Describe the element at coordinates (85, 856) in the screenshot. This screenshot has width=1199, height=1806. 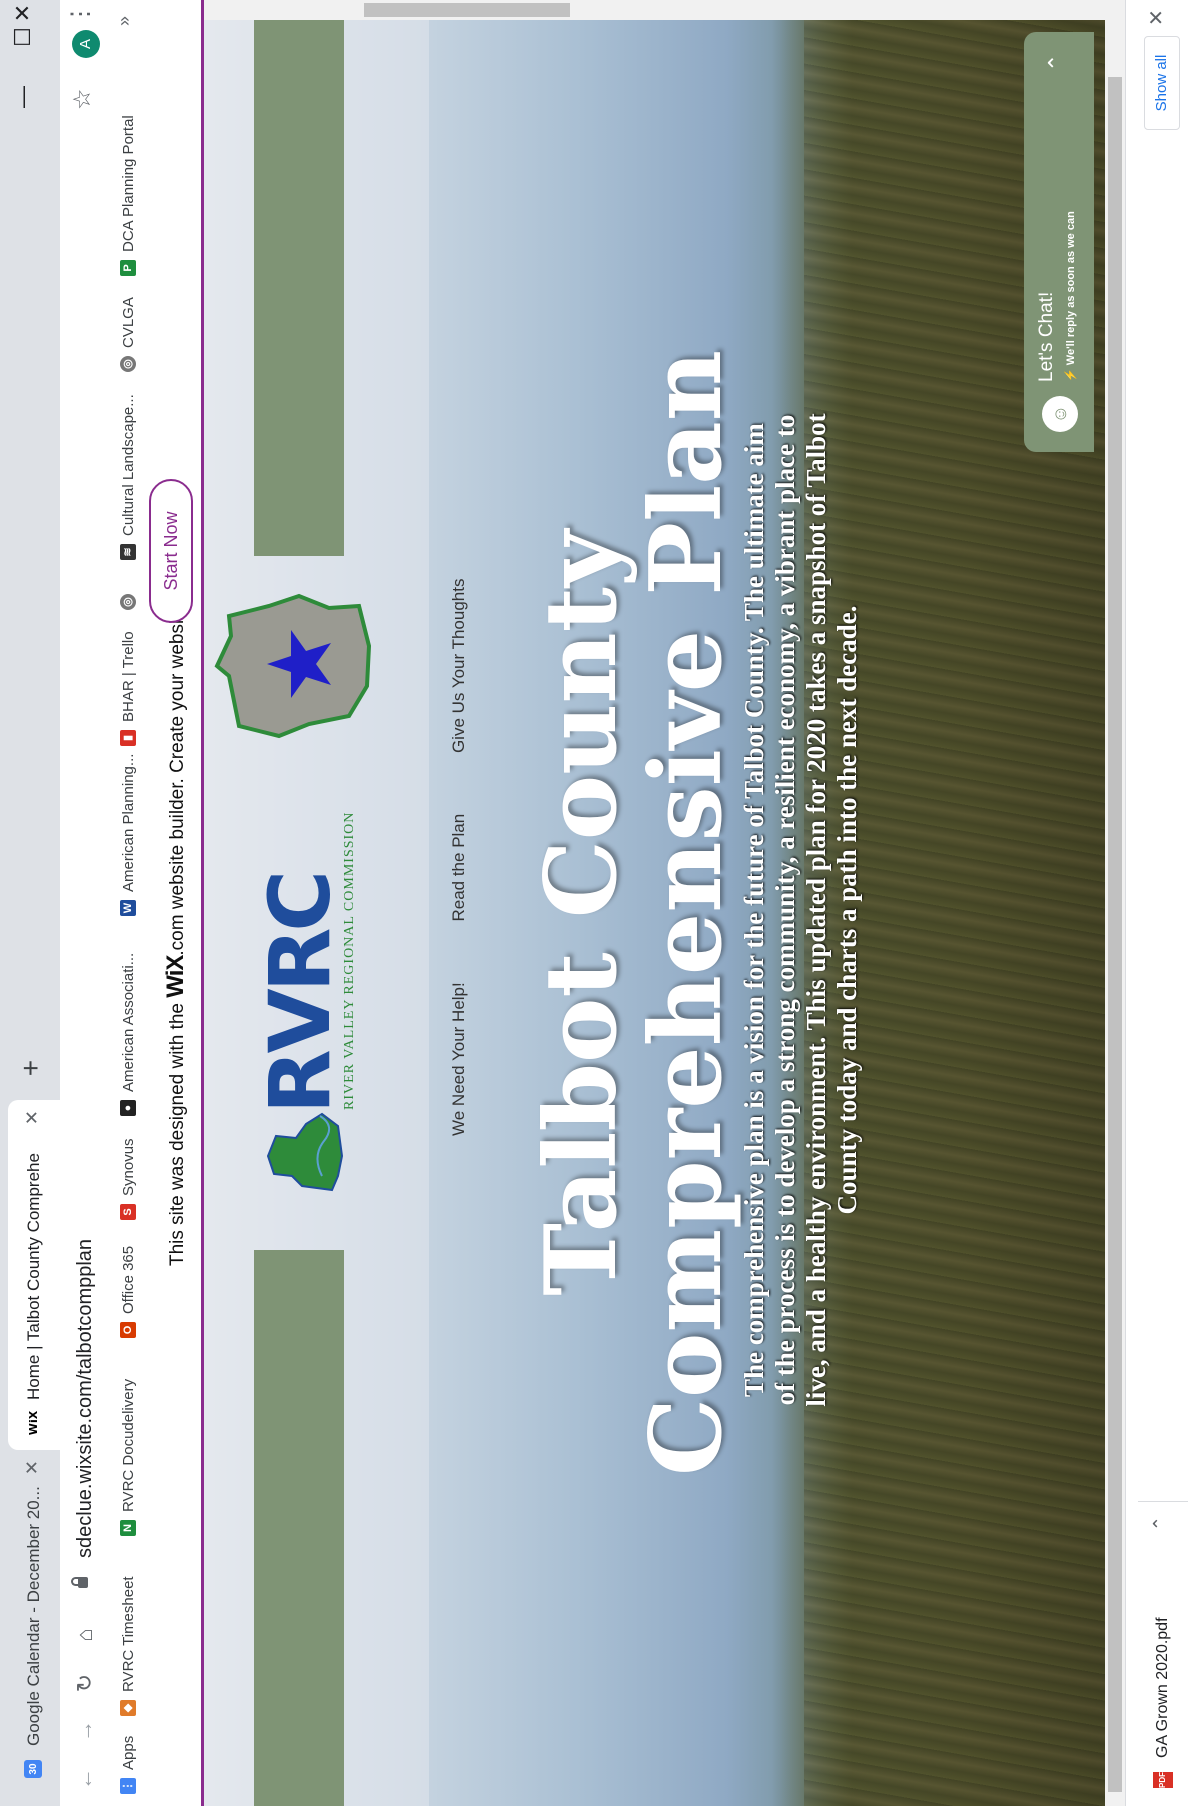
I see `address-bar: sdeclue.wixsite.com/talbotcompplan` at that location.